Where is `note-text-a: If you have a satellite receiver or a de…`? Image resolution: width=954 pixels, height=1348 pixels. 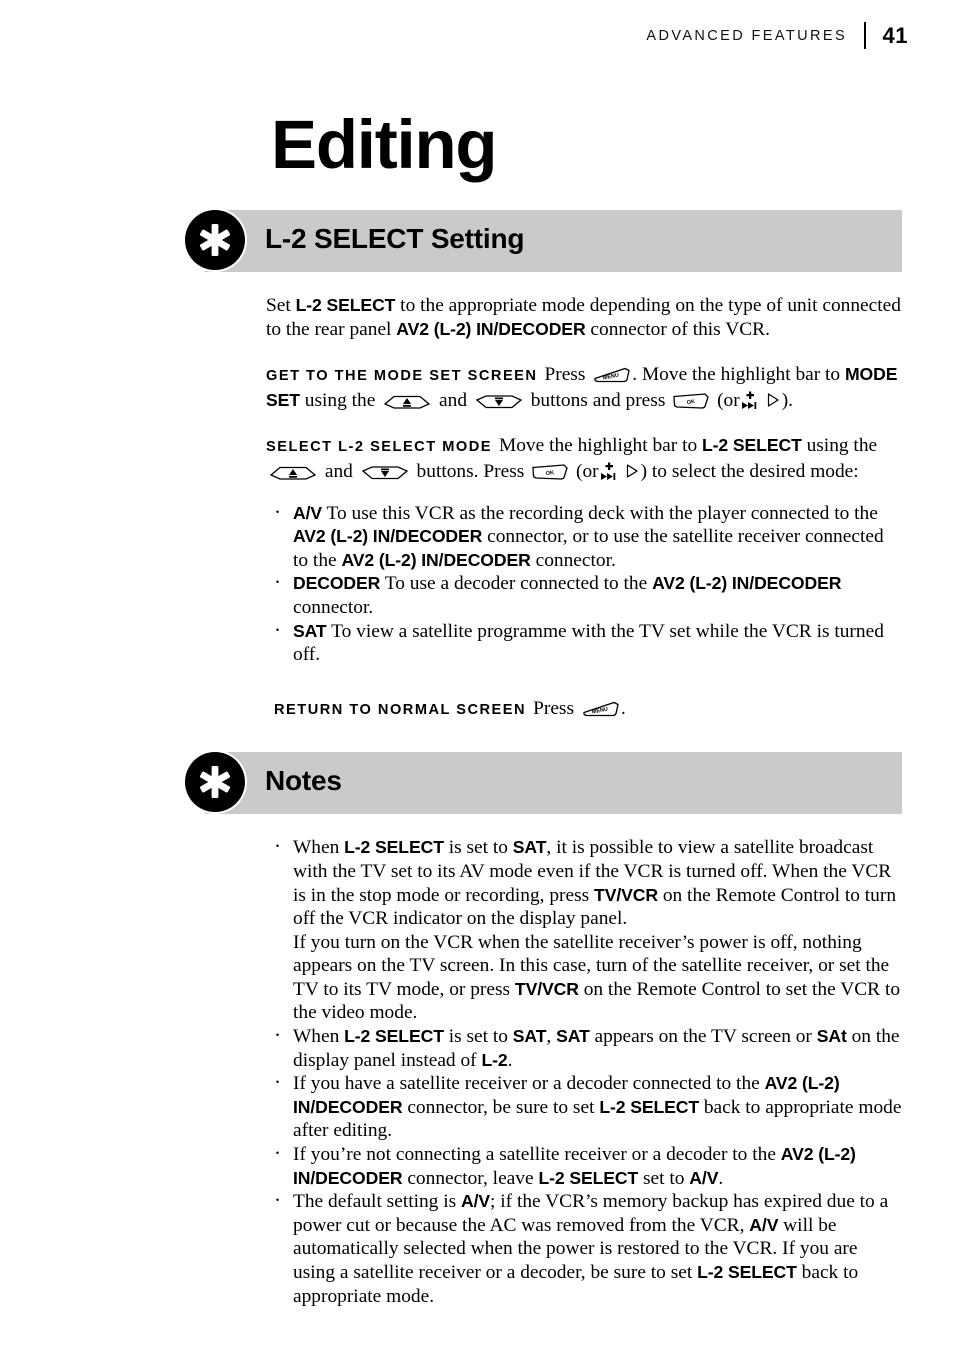
note-text-a: If you have a satellite receiver or a de… is located at coordinates (529, 1084).